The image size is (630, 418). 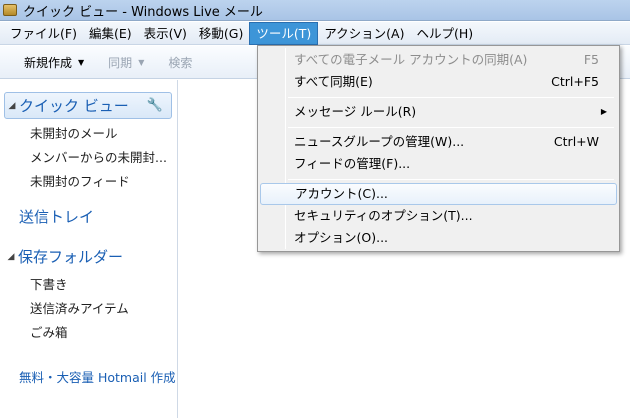 I want to click on title-bar: クイック ビュー - Windows Live メール, so click(x=315, y=10).